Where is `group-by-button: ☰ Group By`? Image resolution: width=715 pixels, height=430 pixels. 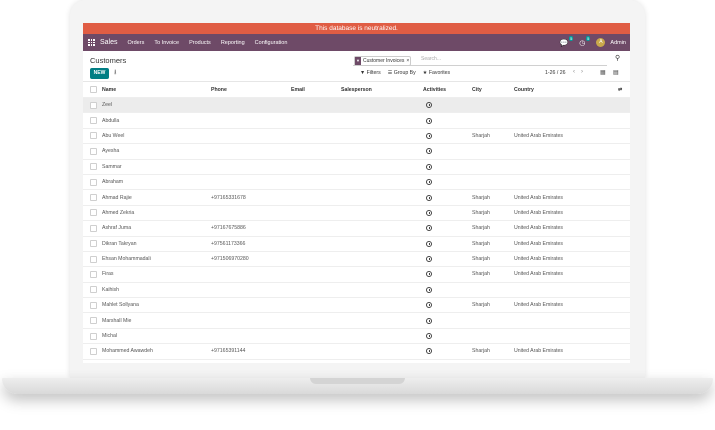 group-by-button: ☰ Group By is located at coordinates (402, 73).